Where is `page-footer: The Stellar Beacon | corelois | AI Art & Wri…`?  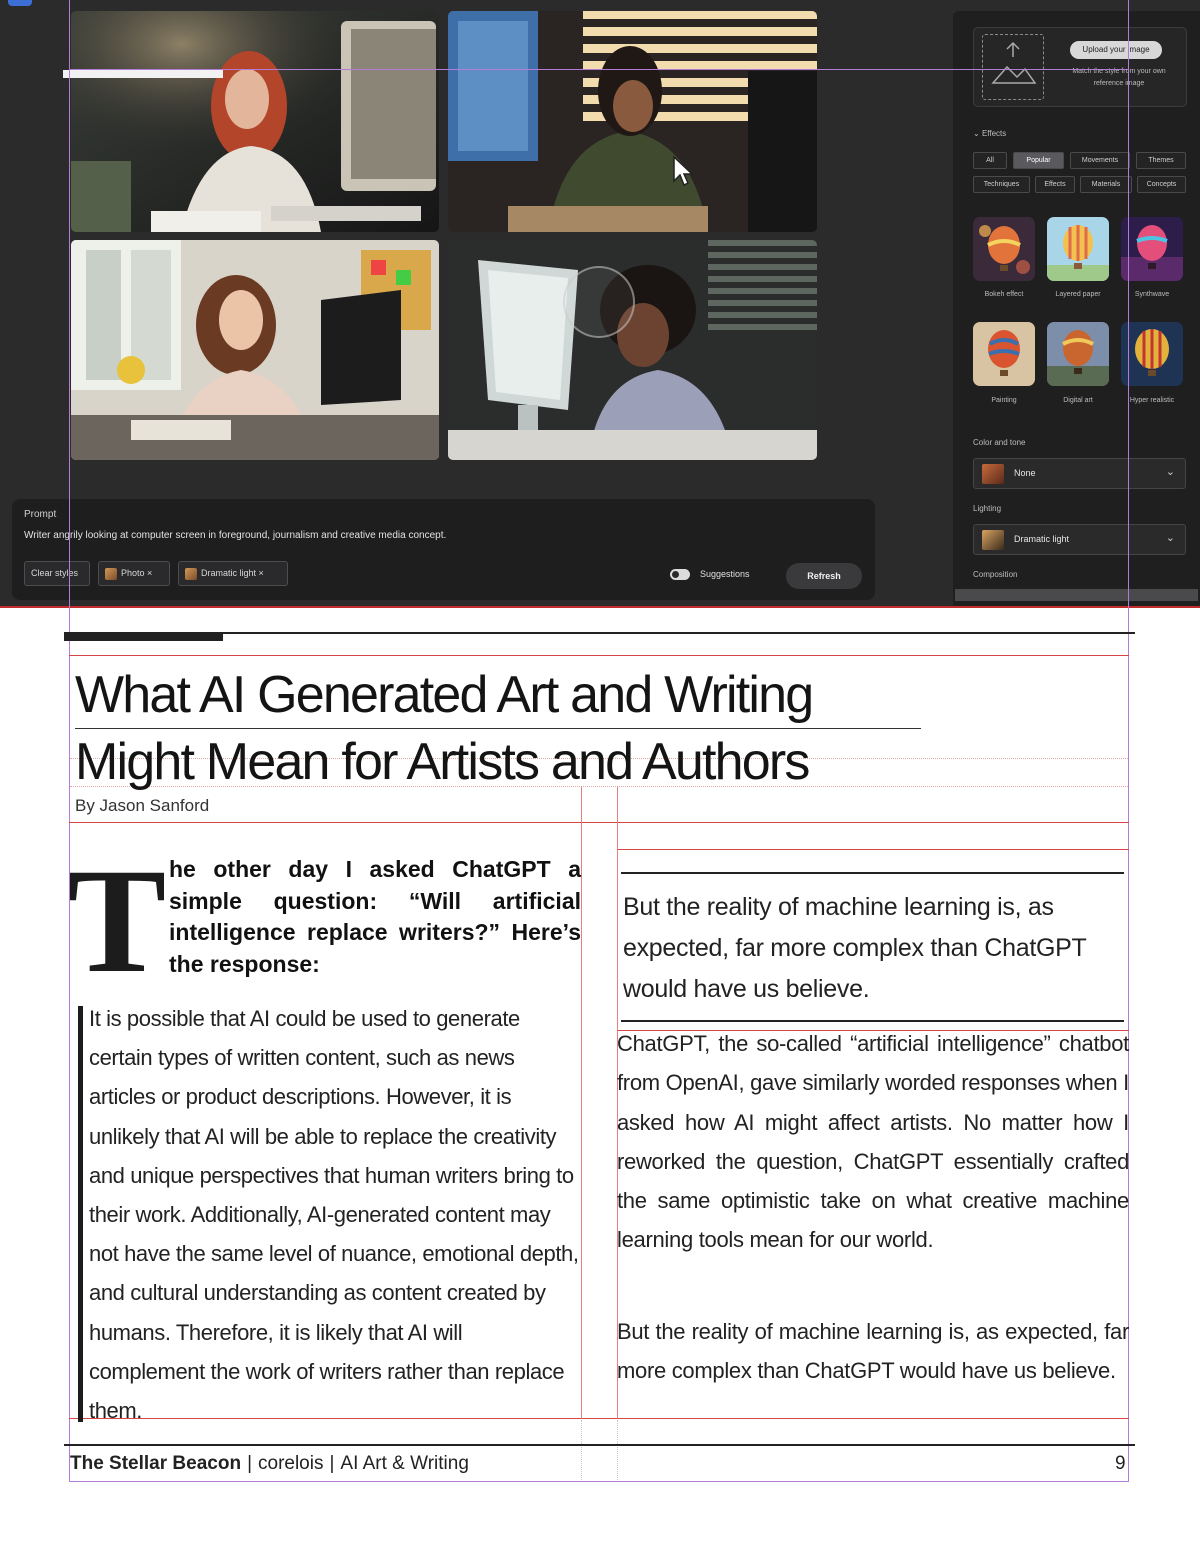 page-footer: The Stellar Beacon | corelois | AI Art & Wri… is located at coordinates (269, 1464).